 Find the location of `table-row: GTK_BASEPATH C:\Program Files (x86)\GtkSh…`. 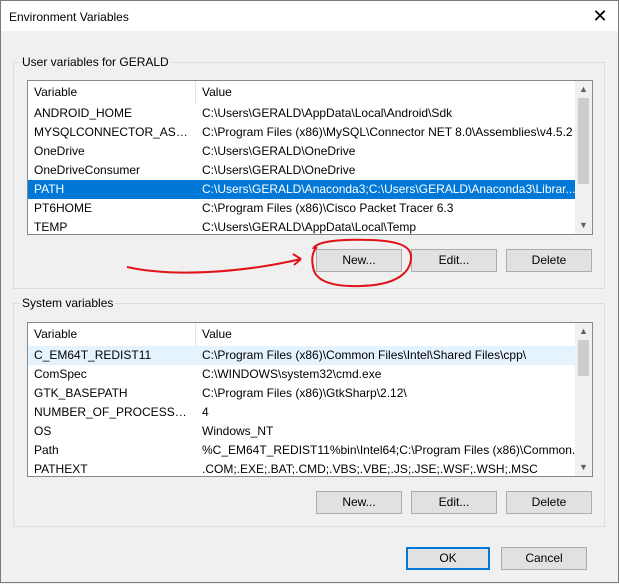

table-row: GTK_BASEPATH C:\Program Files (x86)\GtkSh… is located at coordinates (301, 393).